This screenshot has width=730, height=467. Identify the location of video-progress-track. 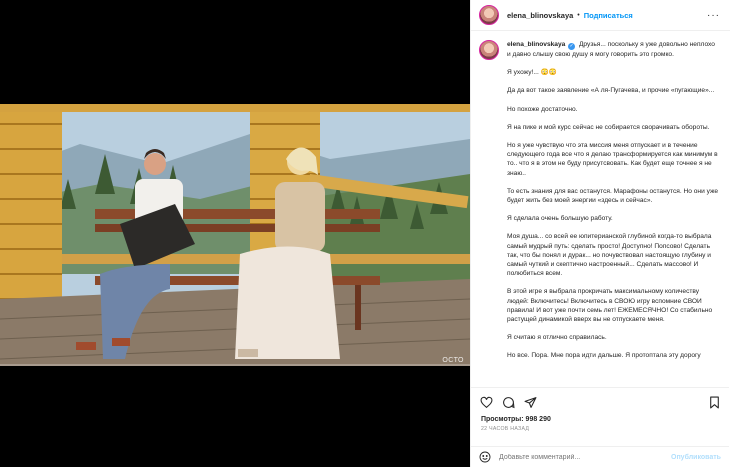
(235, 365).